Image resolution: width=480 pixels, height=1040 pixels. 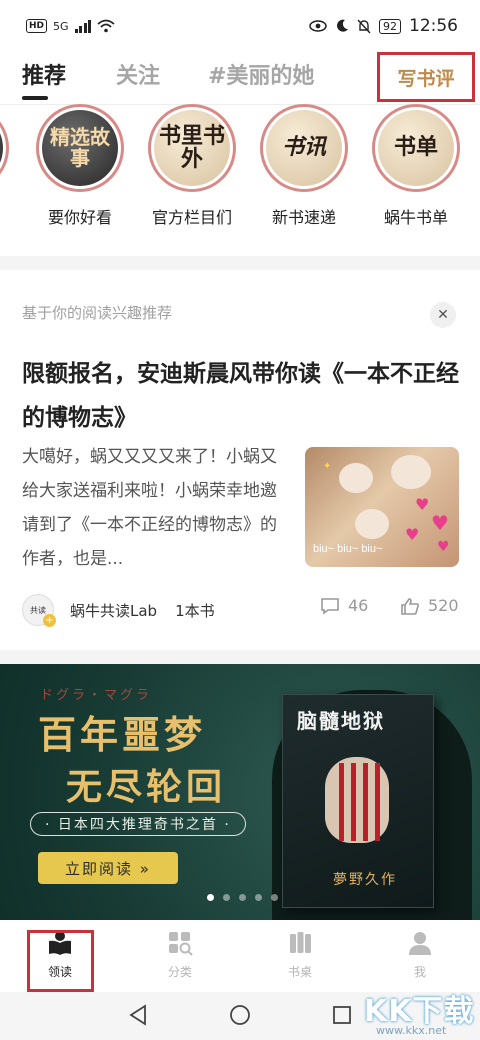 What do you see at coordinates (420, 943) in the screenshot?
I see `user-icon` at bounding box center [420, 943].